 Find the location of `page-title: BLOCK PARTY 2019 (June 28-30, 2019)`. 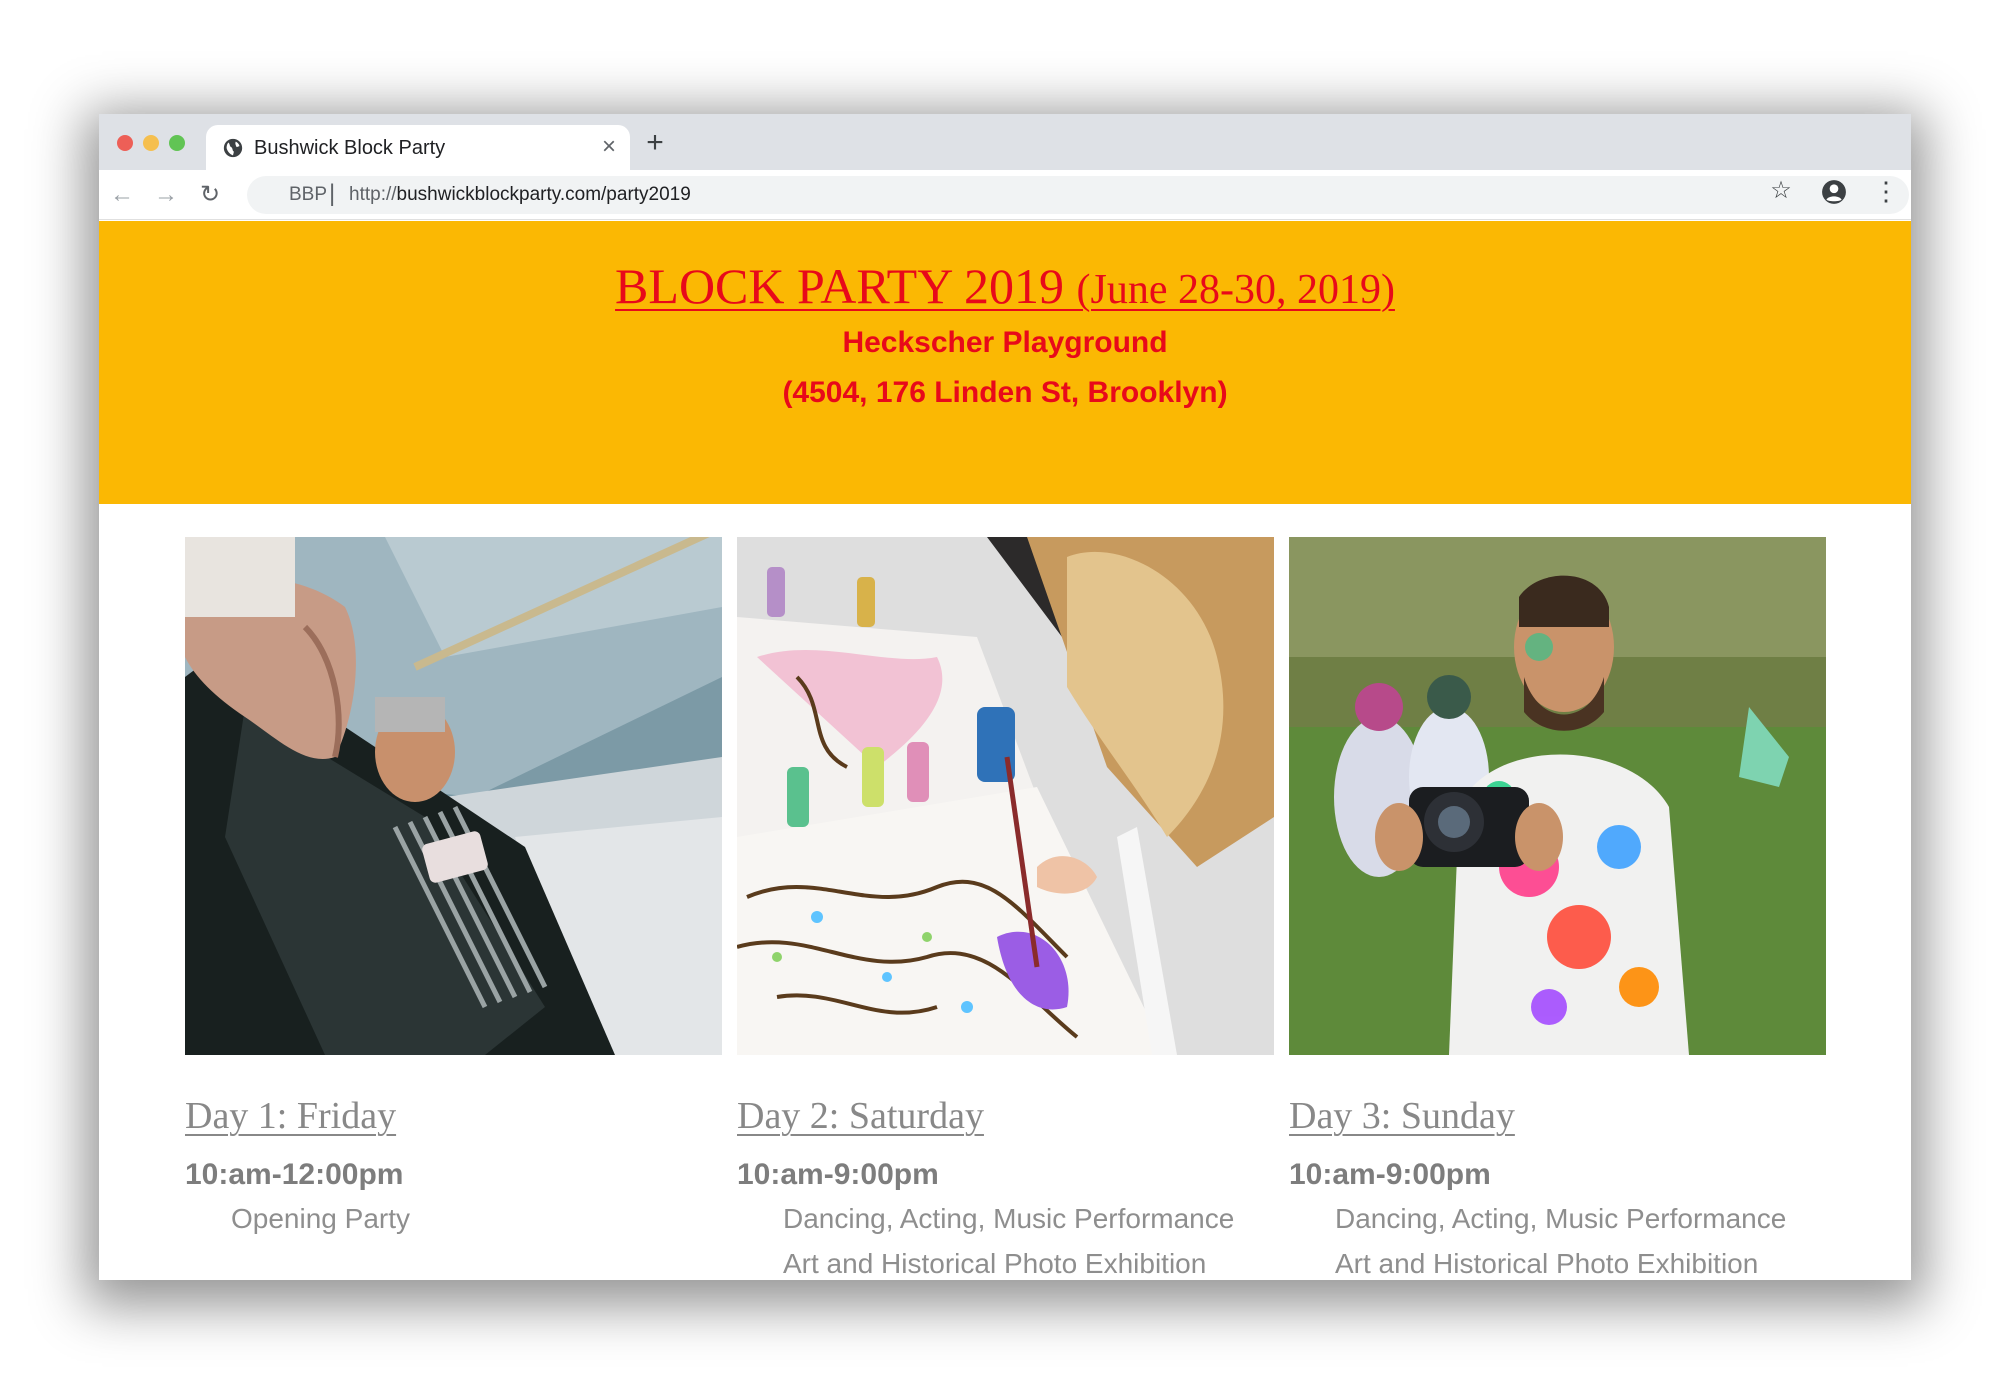

page-title: BLOCK PARTY 2019 (June 28-30, 2019) is located at coordinates (1005, 286).